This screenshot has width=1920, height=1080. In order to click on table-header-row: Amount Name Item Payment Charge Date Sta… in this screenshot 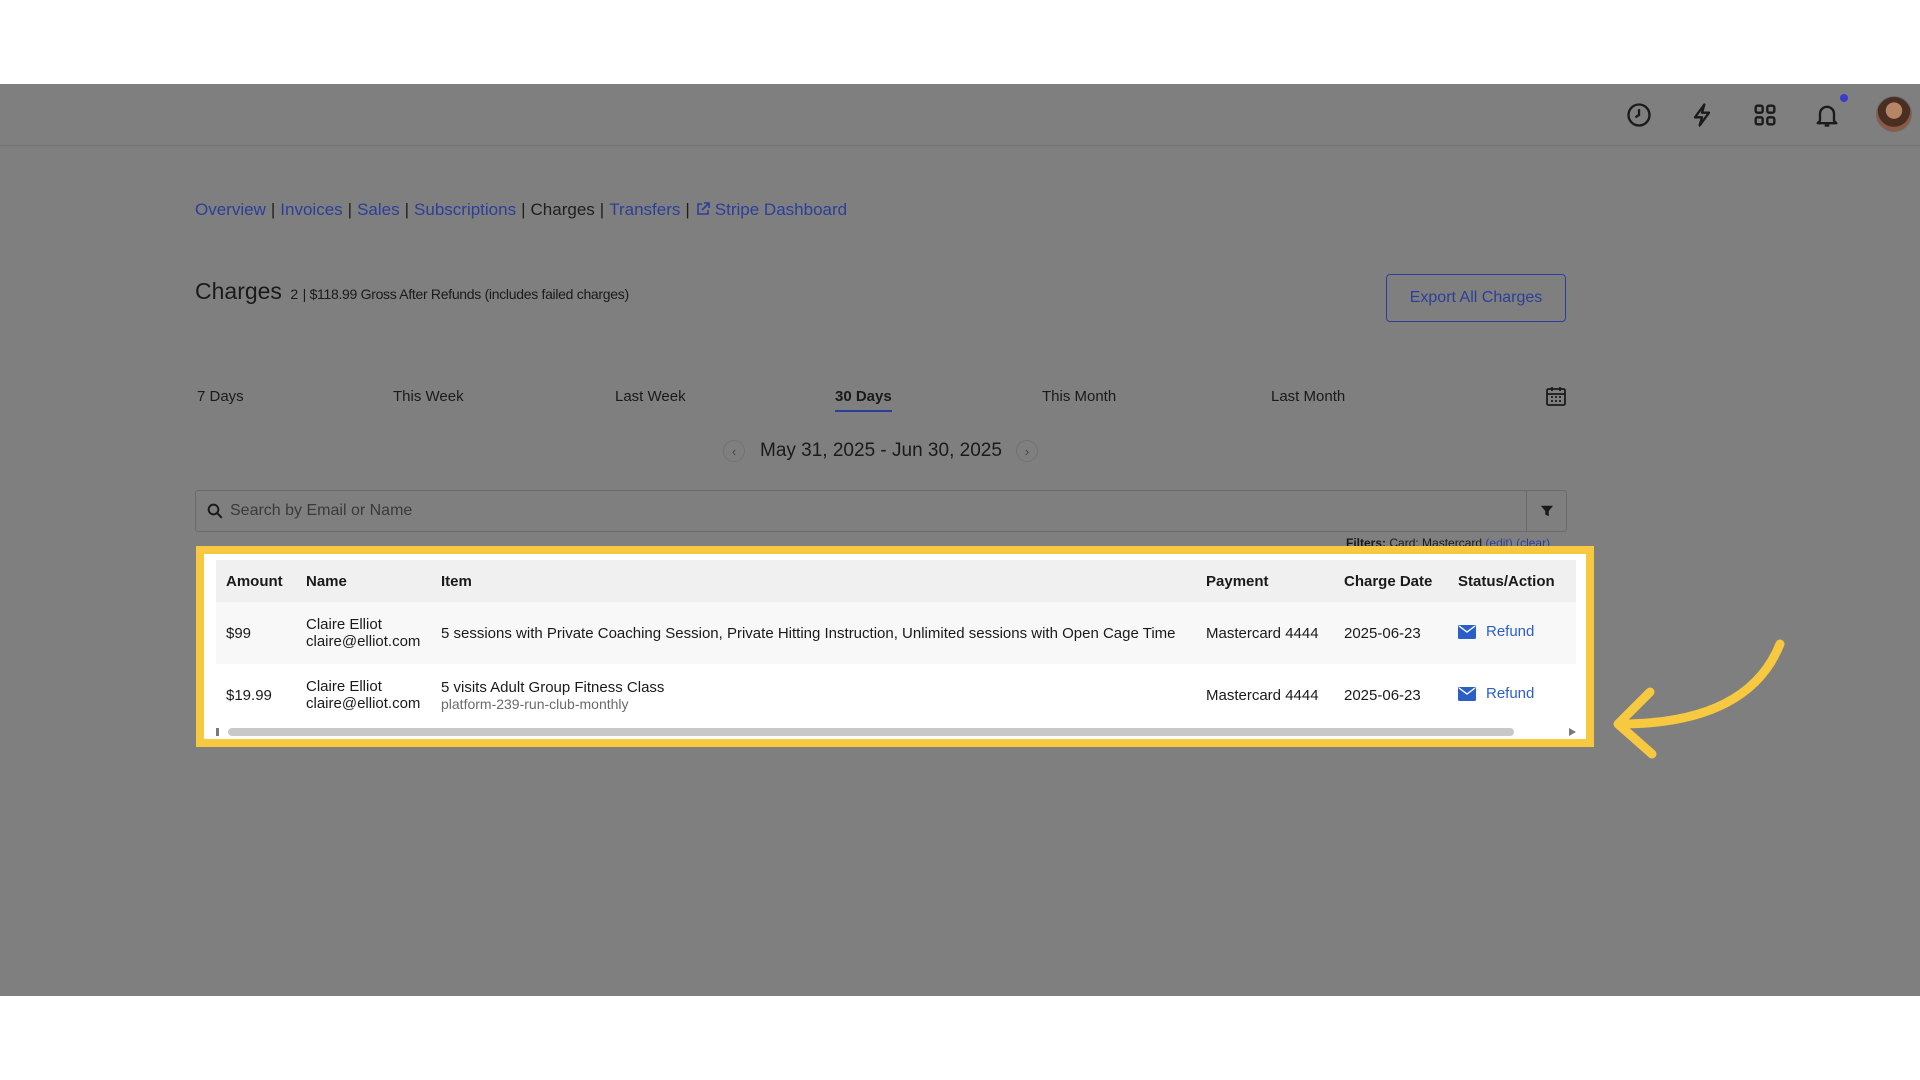, I will do `click(896, 581)`.